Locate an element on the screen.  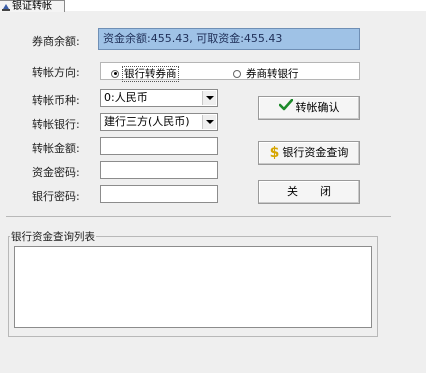
query-list-title: 银行资金查询列表 is located at coordinates (53, 236).